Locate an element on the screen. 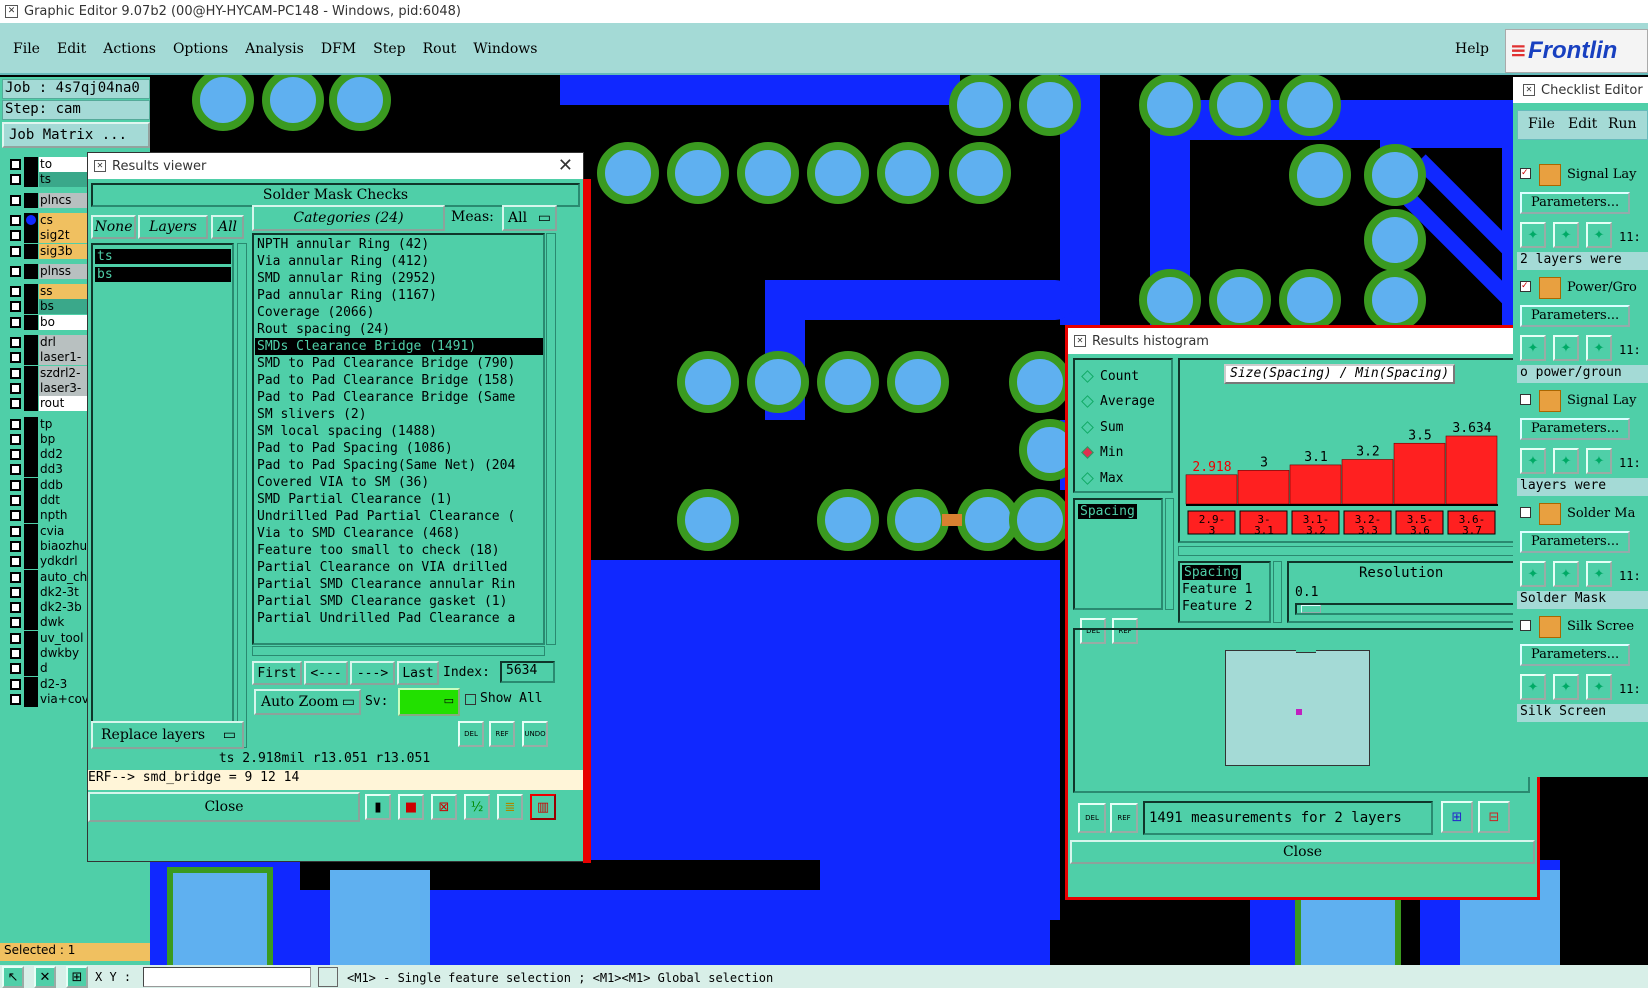 This screenshot has height=988, width=1648. histogram-icon: ▥ is located at coordinates (543, 807).